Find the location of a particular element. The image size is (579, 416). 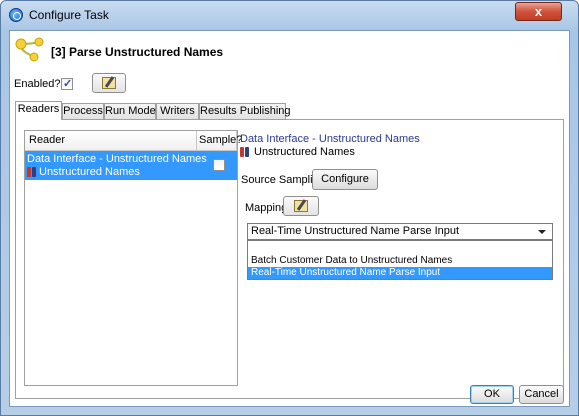

ok-button: OK is located at coordinates (492, 394).